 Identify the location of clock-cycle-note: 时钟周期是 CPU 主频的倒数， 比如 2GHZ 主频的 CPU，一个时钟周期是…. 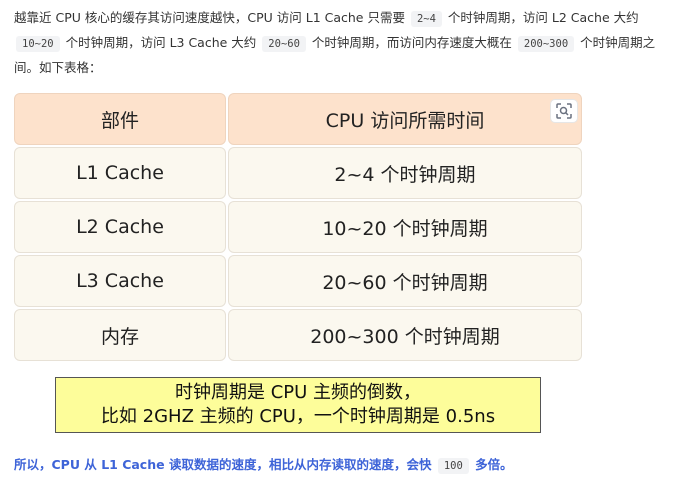
(298, 405).